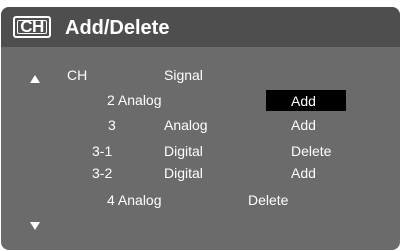  I want to click on row-3-action: Delete, so click(311, 151).